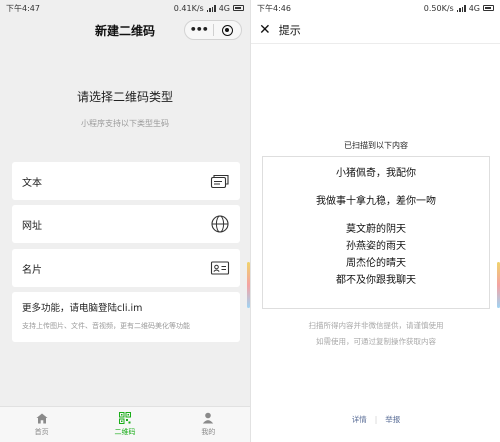 The image size is (500, 442). I want to click on tab-label: 我的, so click(208, 432).